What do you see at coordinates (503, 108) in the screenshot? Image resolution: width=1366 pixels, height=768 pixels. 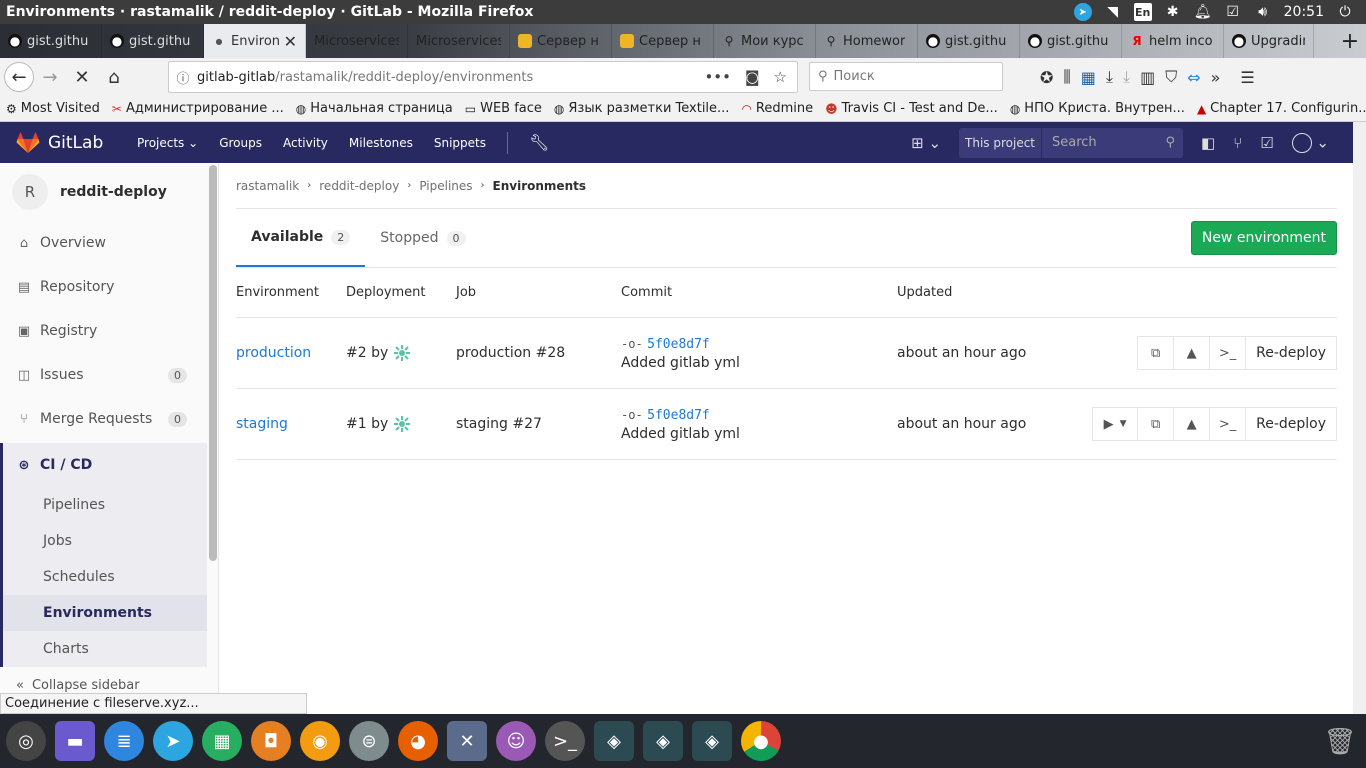 I see `bookmark-item: ▭ WEB face` at bounding box center [503, 108].